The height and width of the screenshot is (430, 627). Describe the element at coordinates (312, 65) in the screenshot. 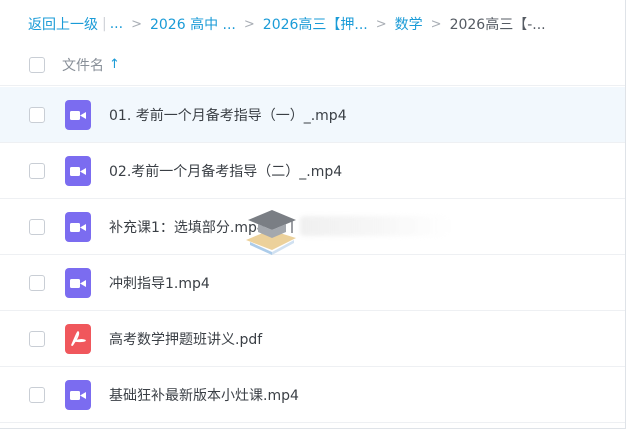

I see `list-header: 文件名 ↑` at that location.